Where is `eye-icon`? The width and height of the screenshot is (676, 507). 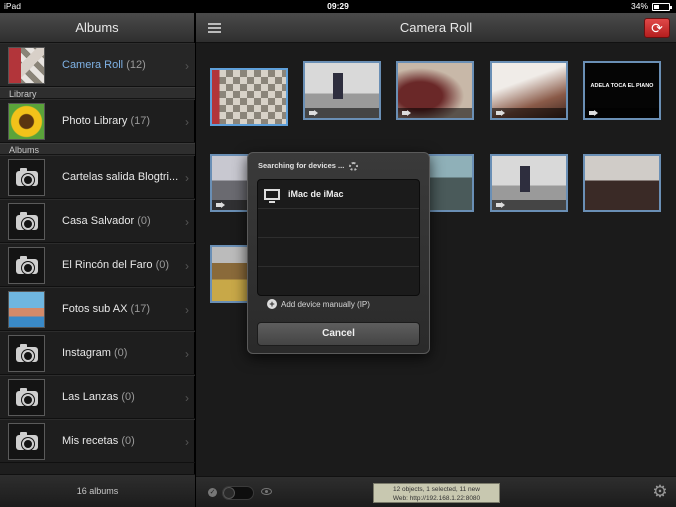 eye-icon is located at coordinates (266, 491).